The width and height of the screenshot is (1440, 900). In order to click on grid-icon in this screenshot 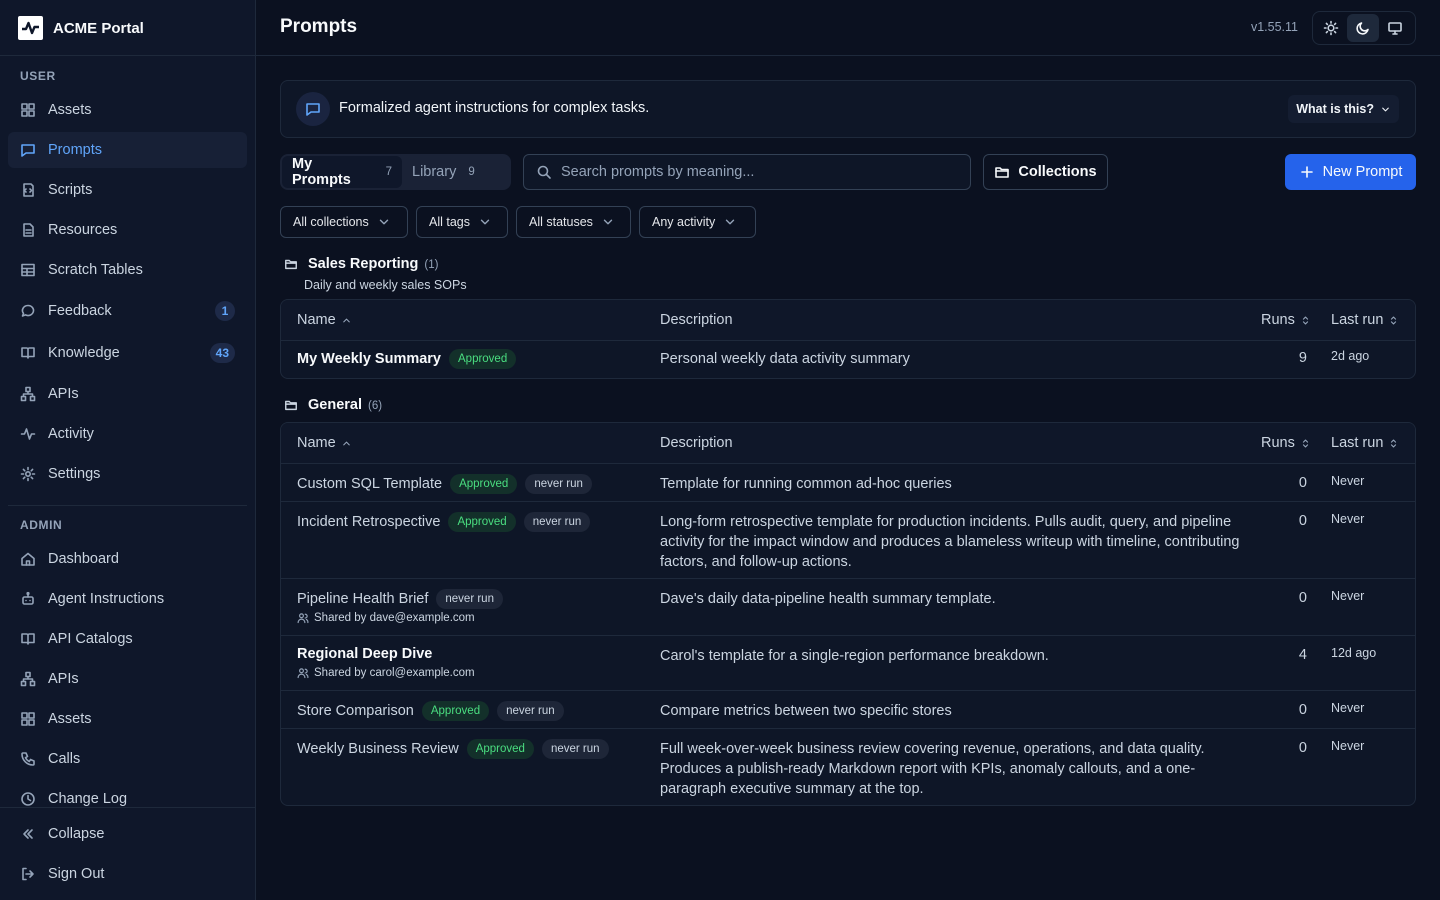, I will do `click(28, 110)`.